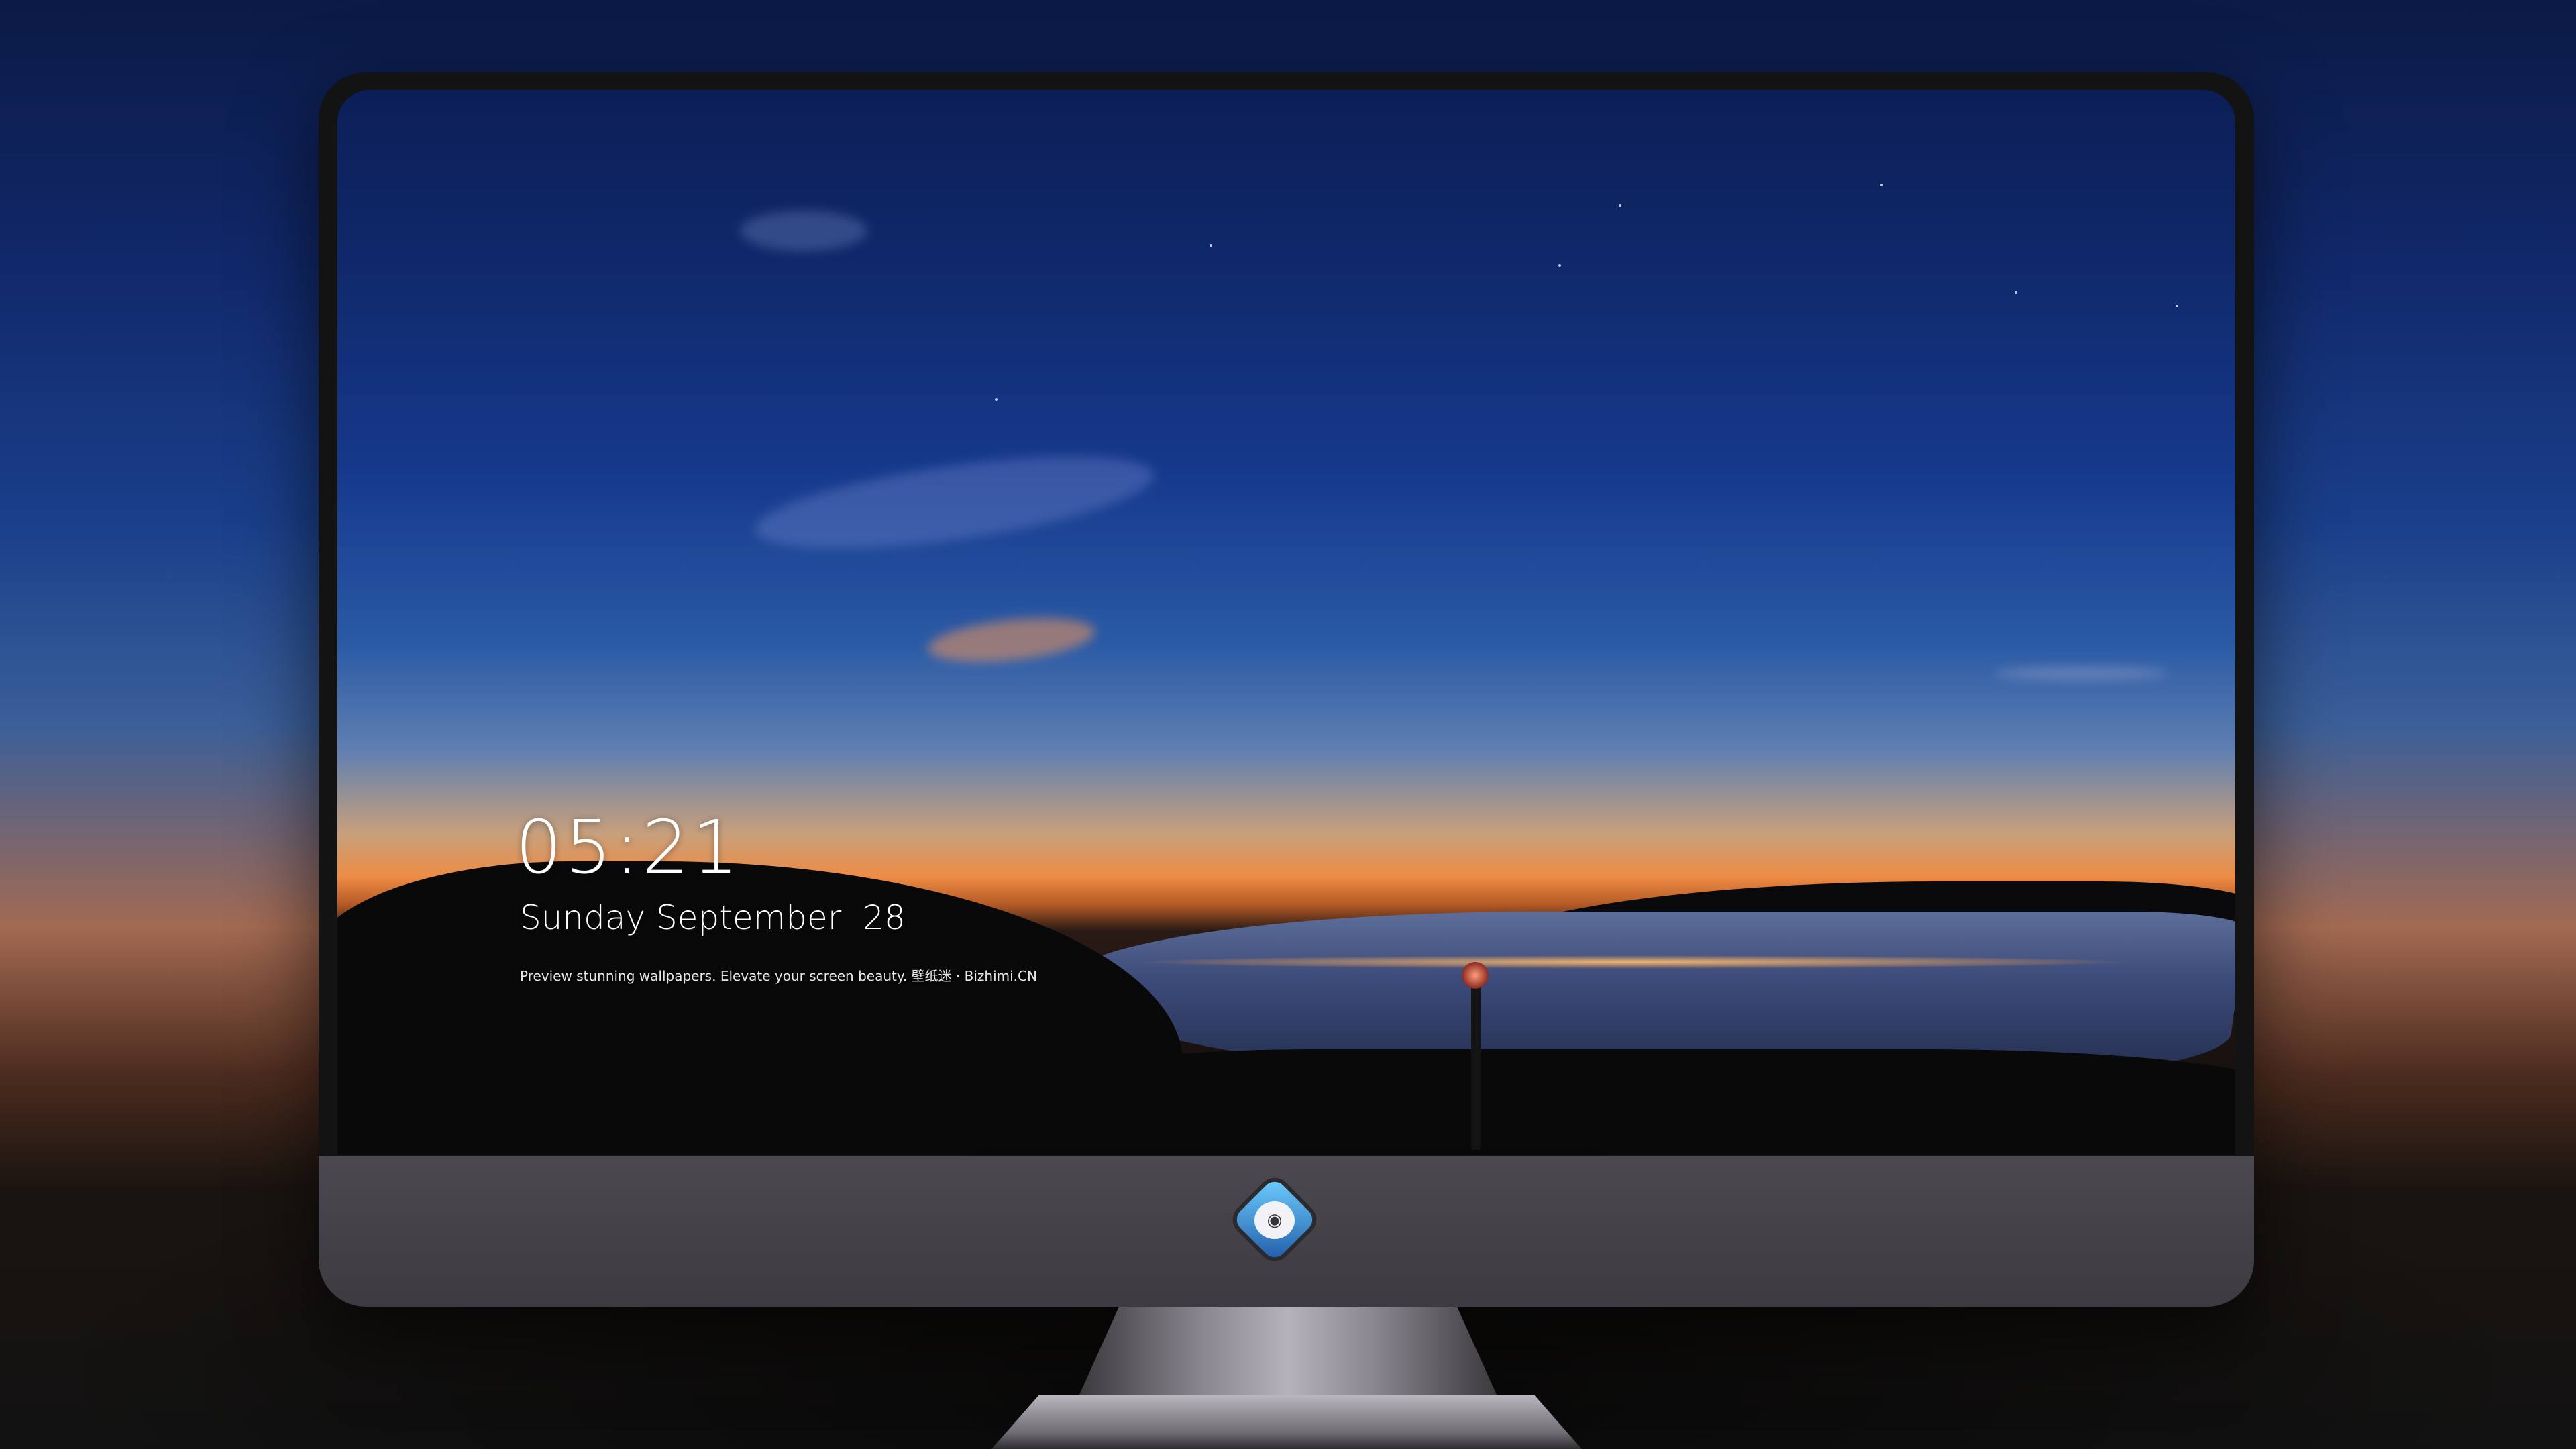 This screenshot has height=1449, width=2576. I want to click on city-lights, so click(1632, 962).